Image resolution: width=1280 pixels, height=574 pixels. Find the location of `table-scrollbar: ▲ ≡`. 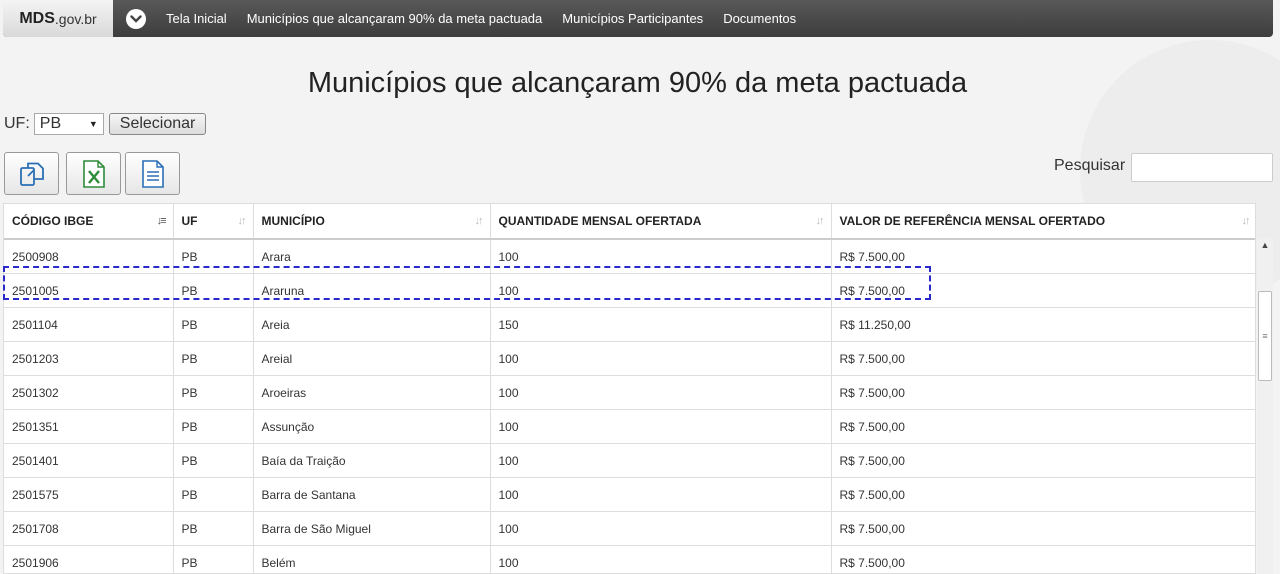

table-scrollbar: ▲ ≡ is located at coordinates (1265, 406).